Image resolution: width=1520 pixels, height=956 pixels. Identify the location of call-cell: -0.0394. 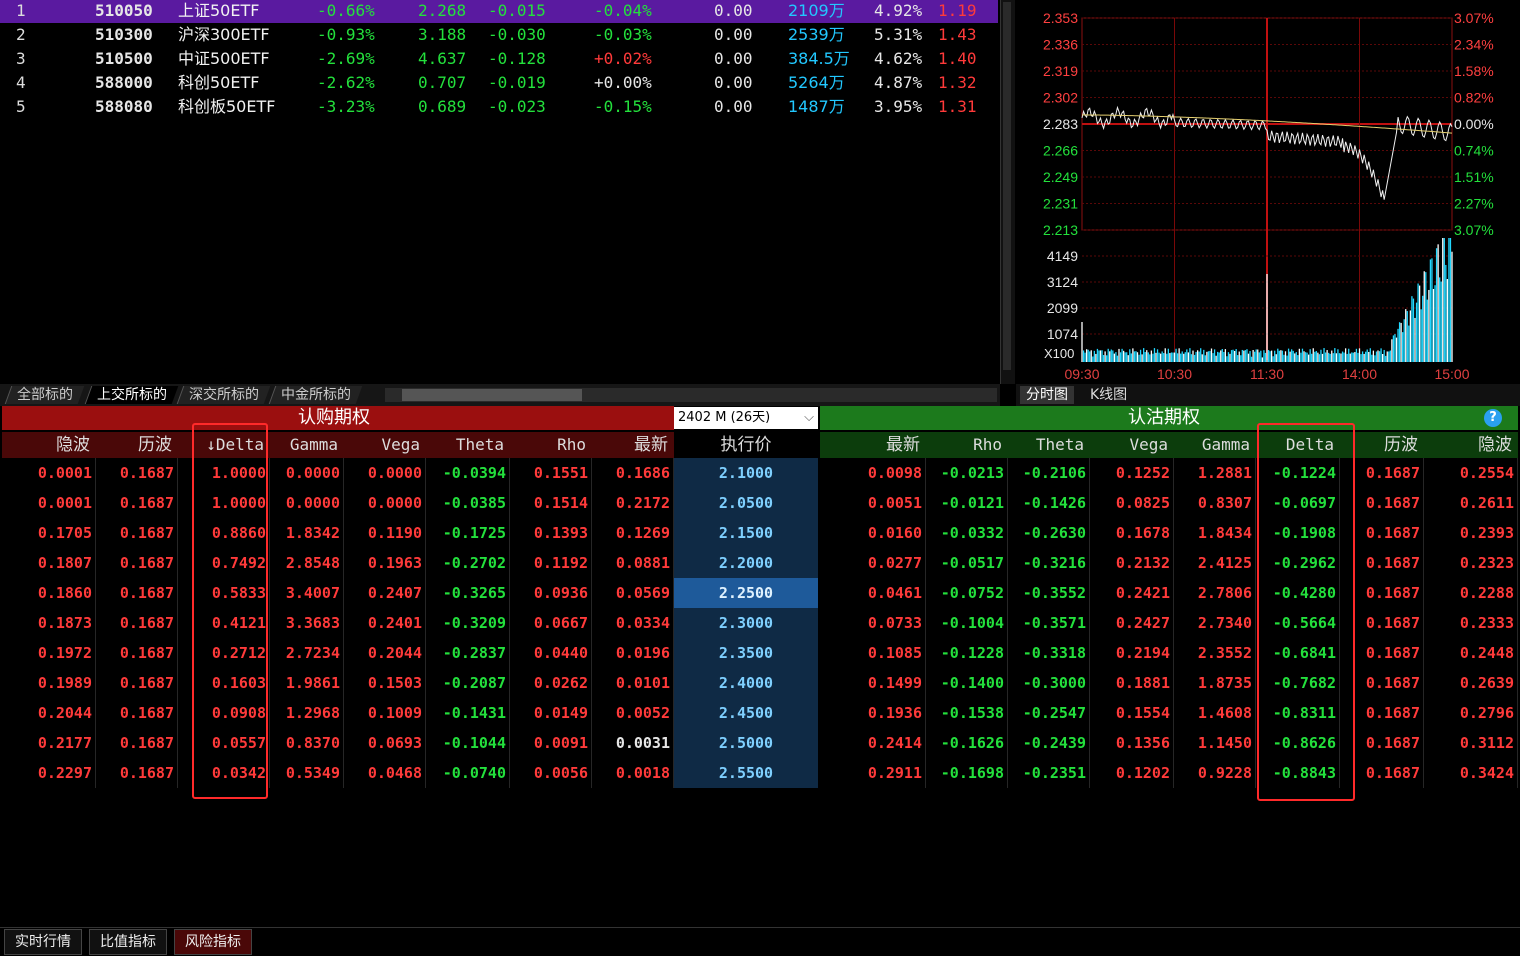
(468, 473).